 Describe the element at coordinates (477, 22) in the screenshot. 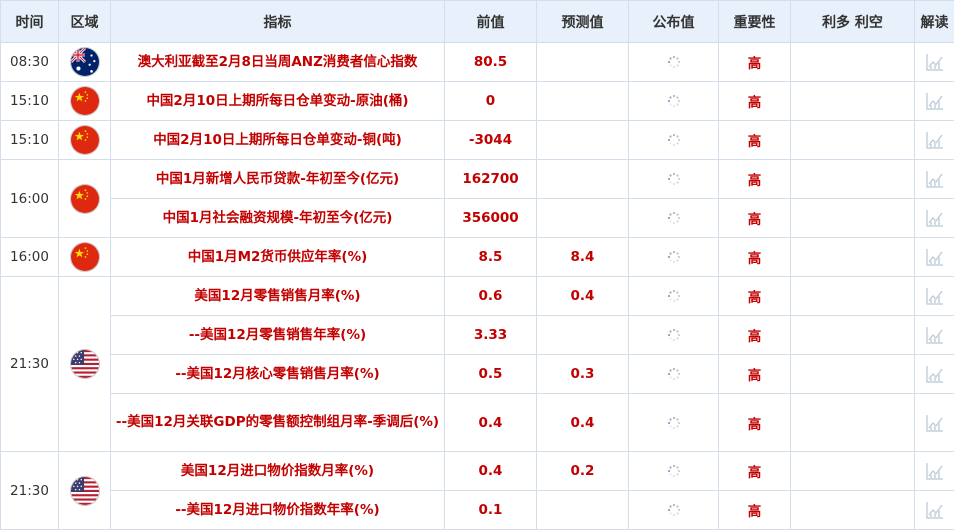

I see `header-row: 时间 区域 指标 前值 预测值 公布值 重要性 利多 利空 解读` at that location.